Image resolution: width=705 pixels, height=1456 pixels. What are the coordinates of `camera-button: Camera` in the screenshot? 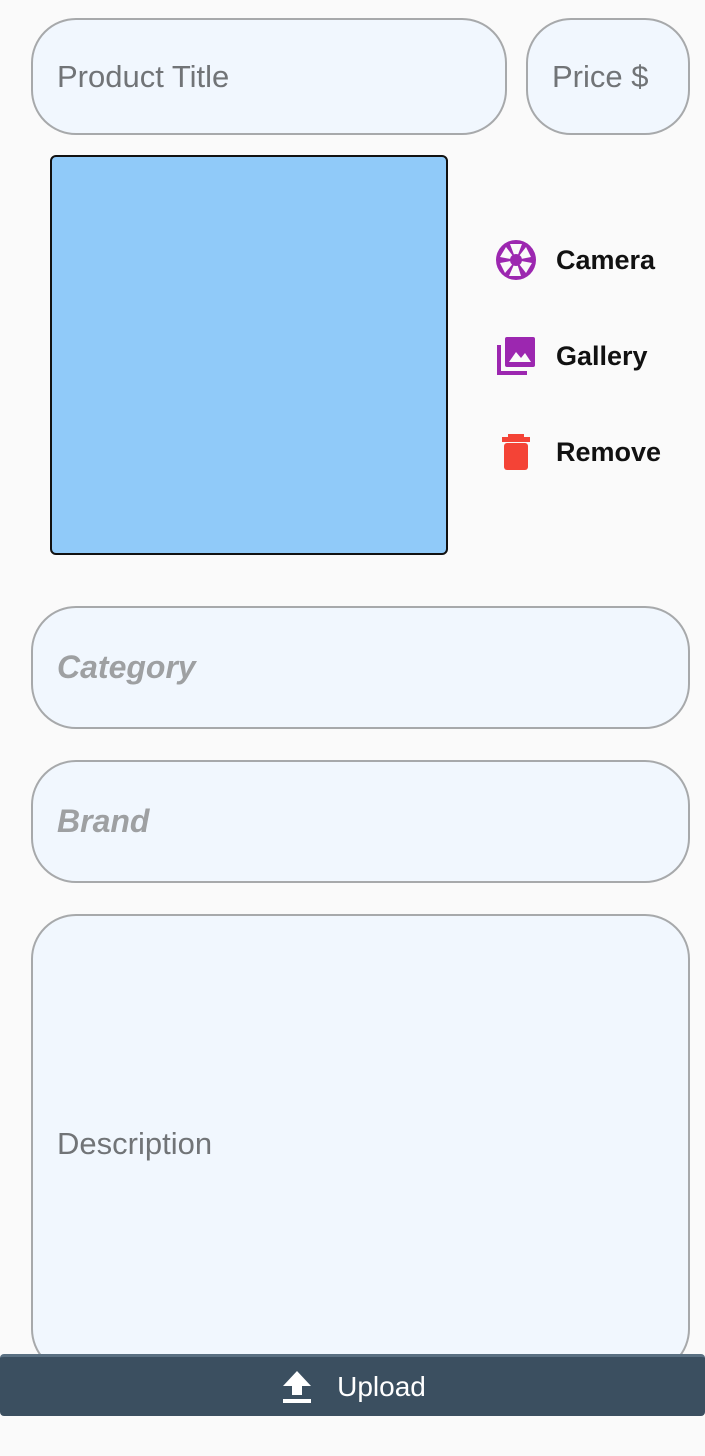 It's located at (574, 260).